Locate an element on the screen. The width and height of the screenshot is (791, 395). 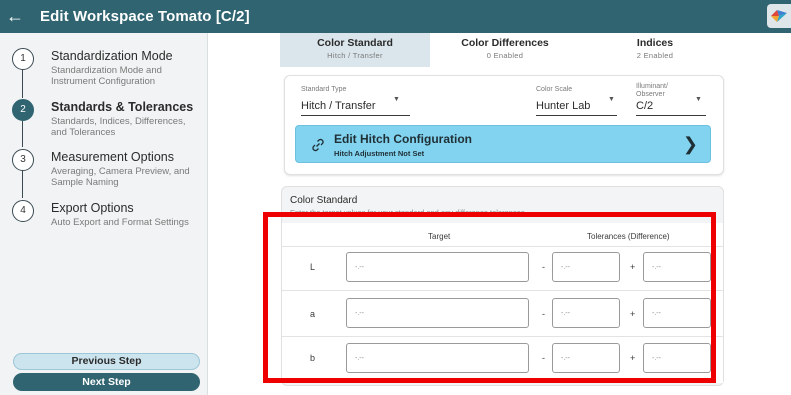
step-number: 1 is located at coordinates (23, 59).